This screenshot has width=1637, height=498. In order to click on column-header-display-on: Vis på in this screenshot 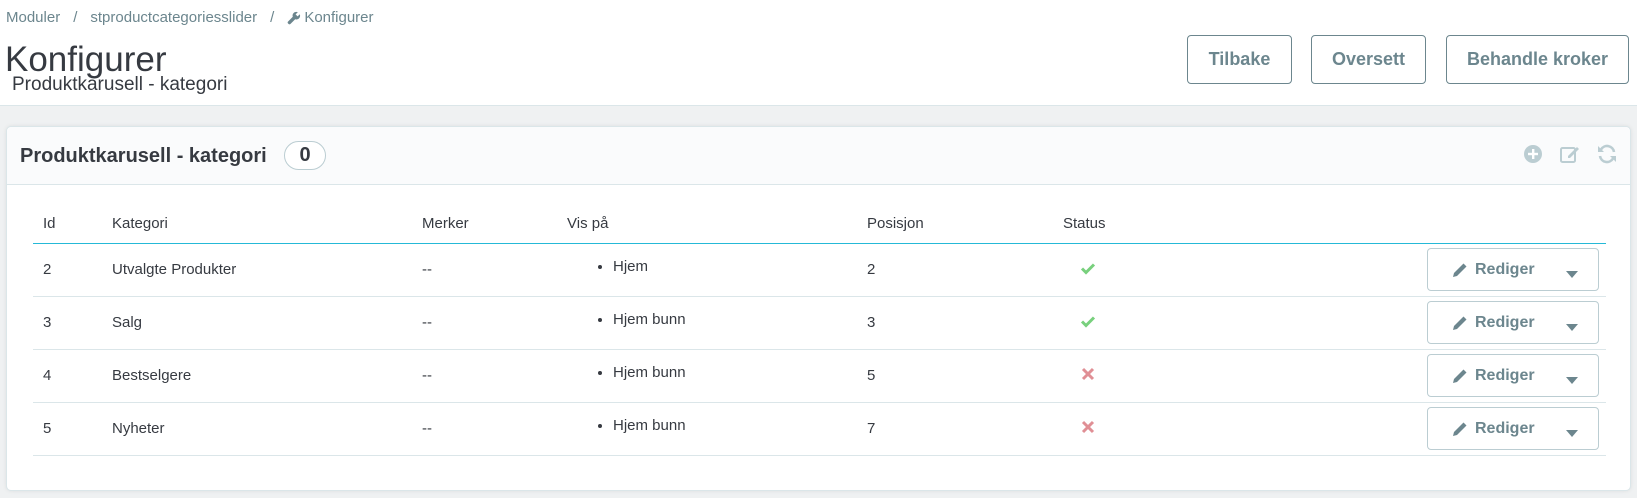, I will do `click(707, 224)`.